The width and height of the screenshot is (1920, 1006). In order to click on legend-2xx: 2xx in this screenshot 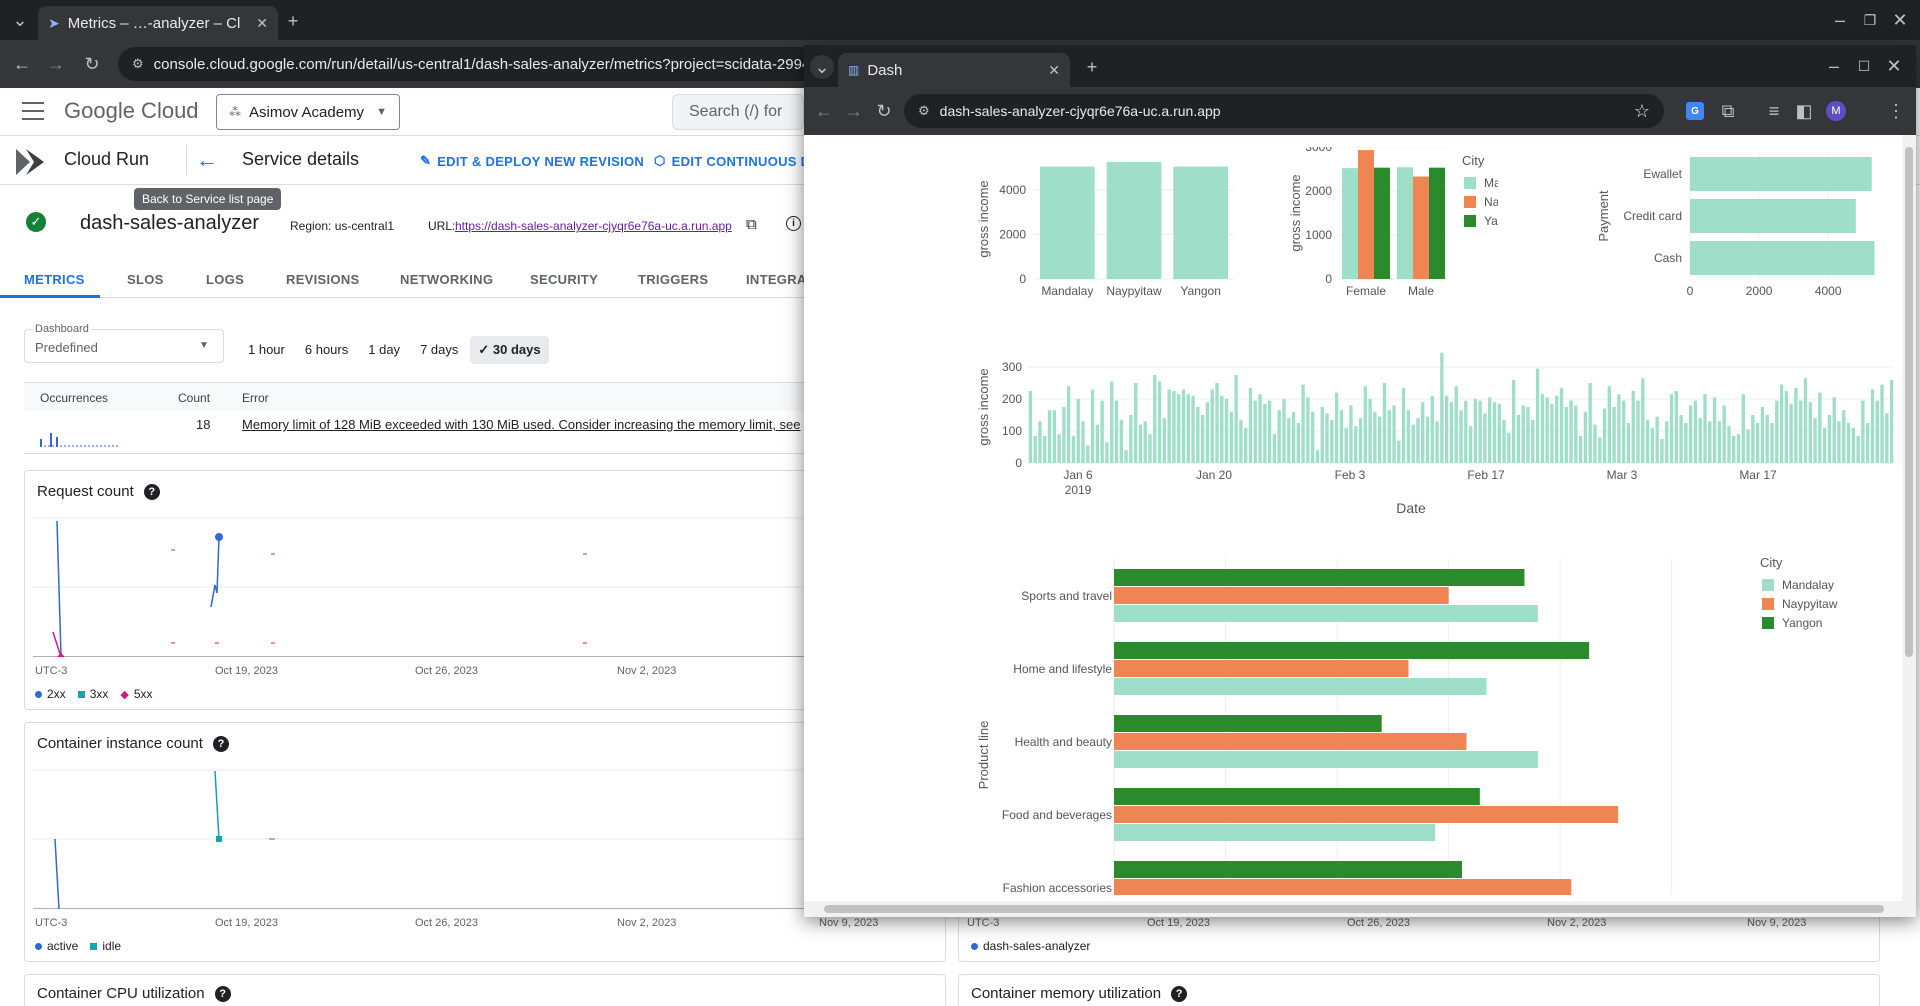, I will do `click(50, 694)`.